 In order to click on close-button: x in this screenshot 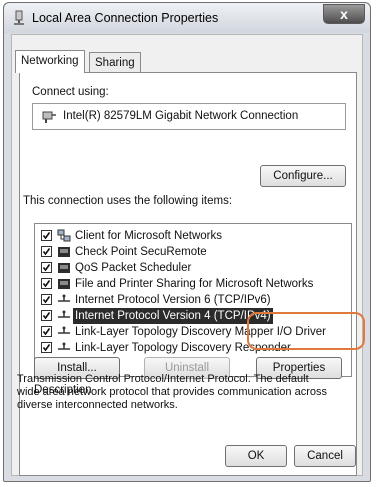, I will do `click(344, 14)`.